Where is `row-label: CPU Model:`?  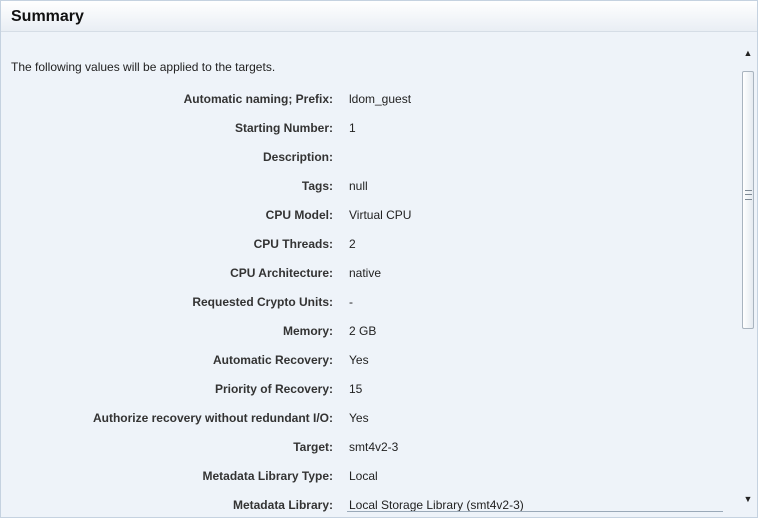 row-label: CPU Model: is located at coordinates (299, 215).